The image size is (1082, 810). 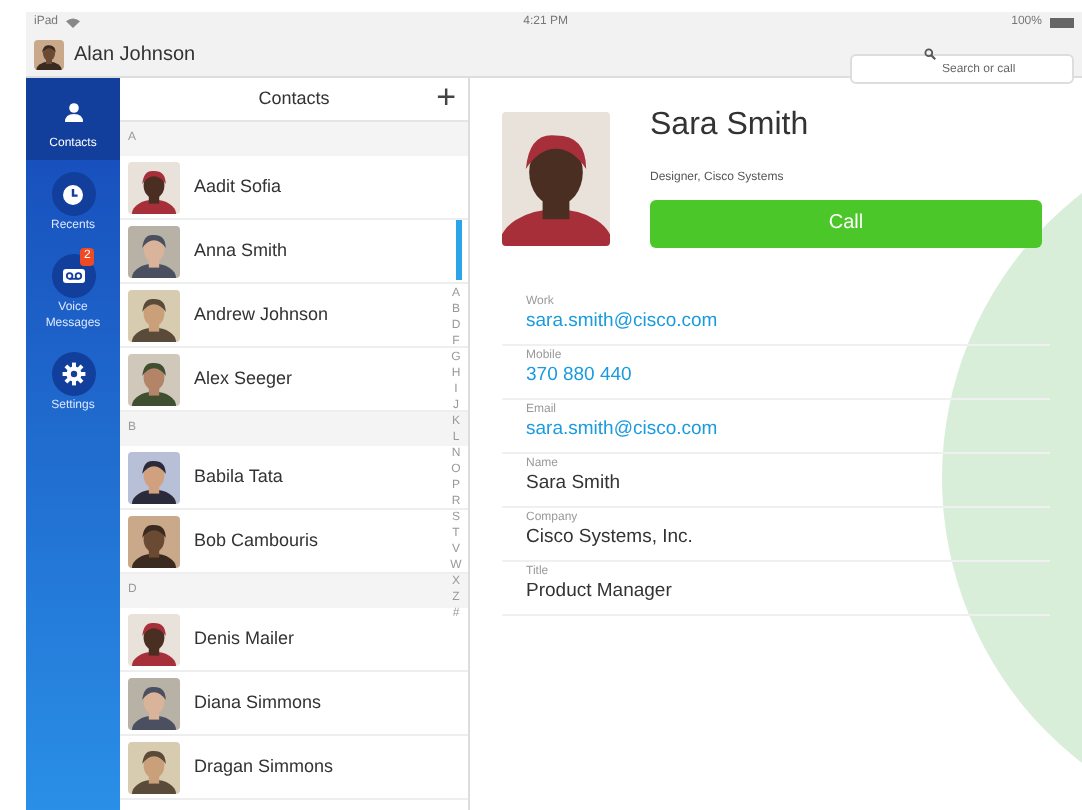 I want to click on field-link: 370 880 440, so click(x=579, y=375).